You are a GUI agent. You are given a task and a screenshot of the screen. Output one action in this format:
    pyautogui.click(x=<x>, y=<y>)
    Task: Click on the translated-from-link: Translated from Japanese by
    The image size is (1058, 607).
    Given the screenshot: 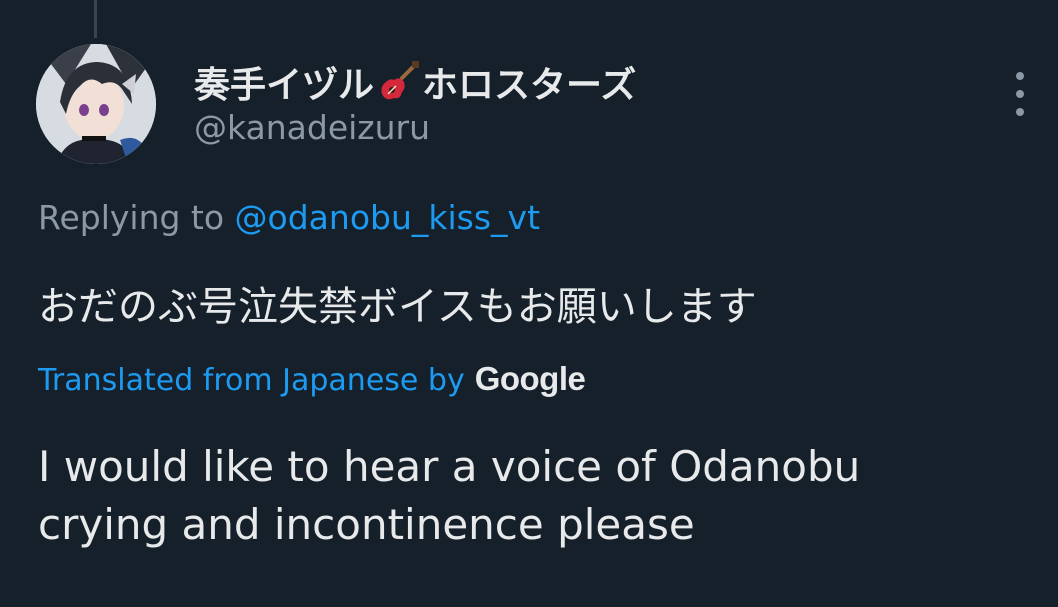 What is the action you would take?
    pyautogui.click(x=251, y=380)
    